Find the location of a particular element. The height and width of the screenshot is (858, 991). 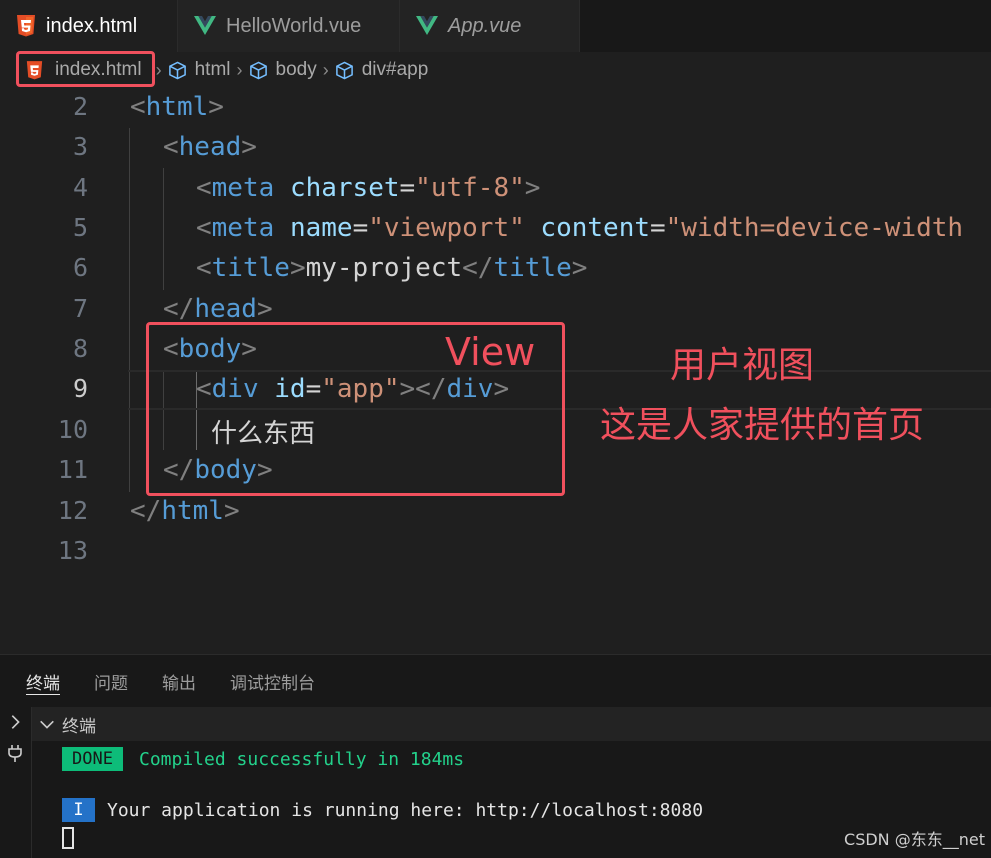

terminal-header: 终端 is located at coordinates (511, 724).